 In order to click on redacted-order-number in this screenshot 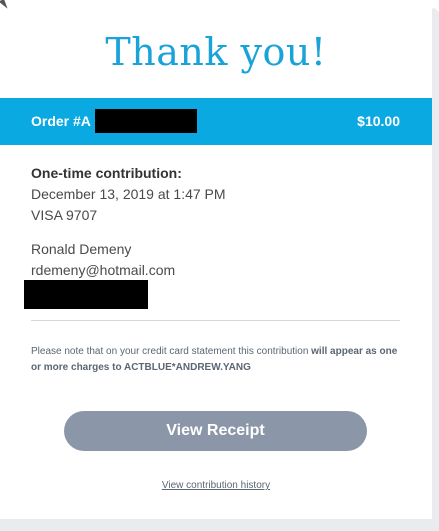, I will do `click(146, 121)`.